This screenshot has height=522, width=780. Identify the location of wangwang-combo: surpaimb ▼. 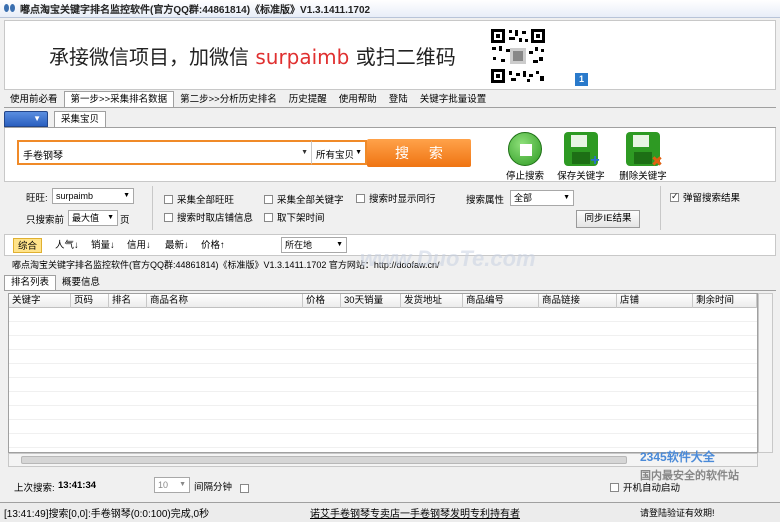
(93, 196).